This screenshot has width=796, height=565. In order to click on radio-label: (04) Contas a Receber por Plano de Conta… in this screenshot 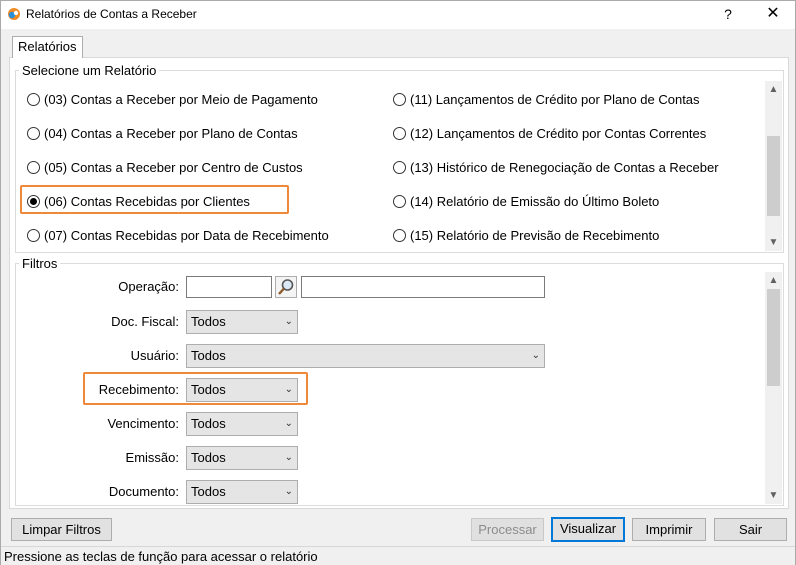, I will do `click(171, 133)`.